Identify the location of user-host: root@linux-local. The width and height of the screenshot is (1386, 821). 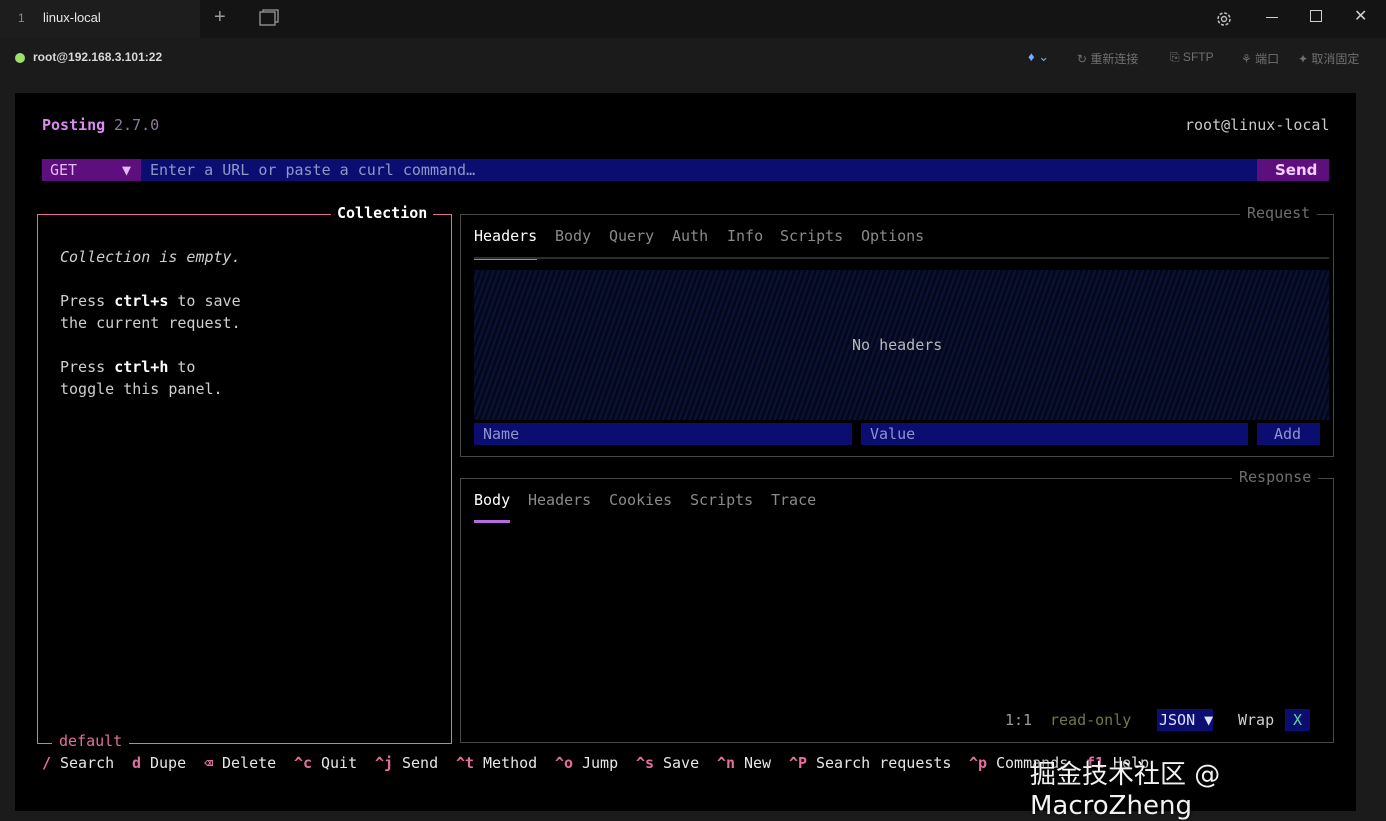
(1257, 125).